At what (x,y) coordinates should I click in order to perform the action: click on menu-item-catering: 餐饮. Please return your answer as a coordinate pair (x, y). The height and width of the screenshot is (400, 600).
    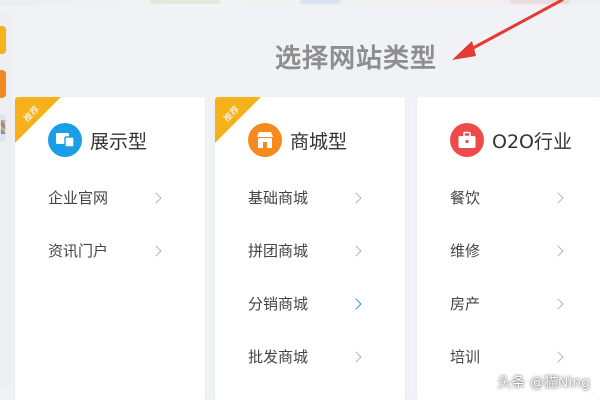
    Looking at the image, I should click on (508, 197).